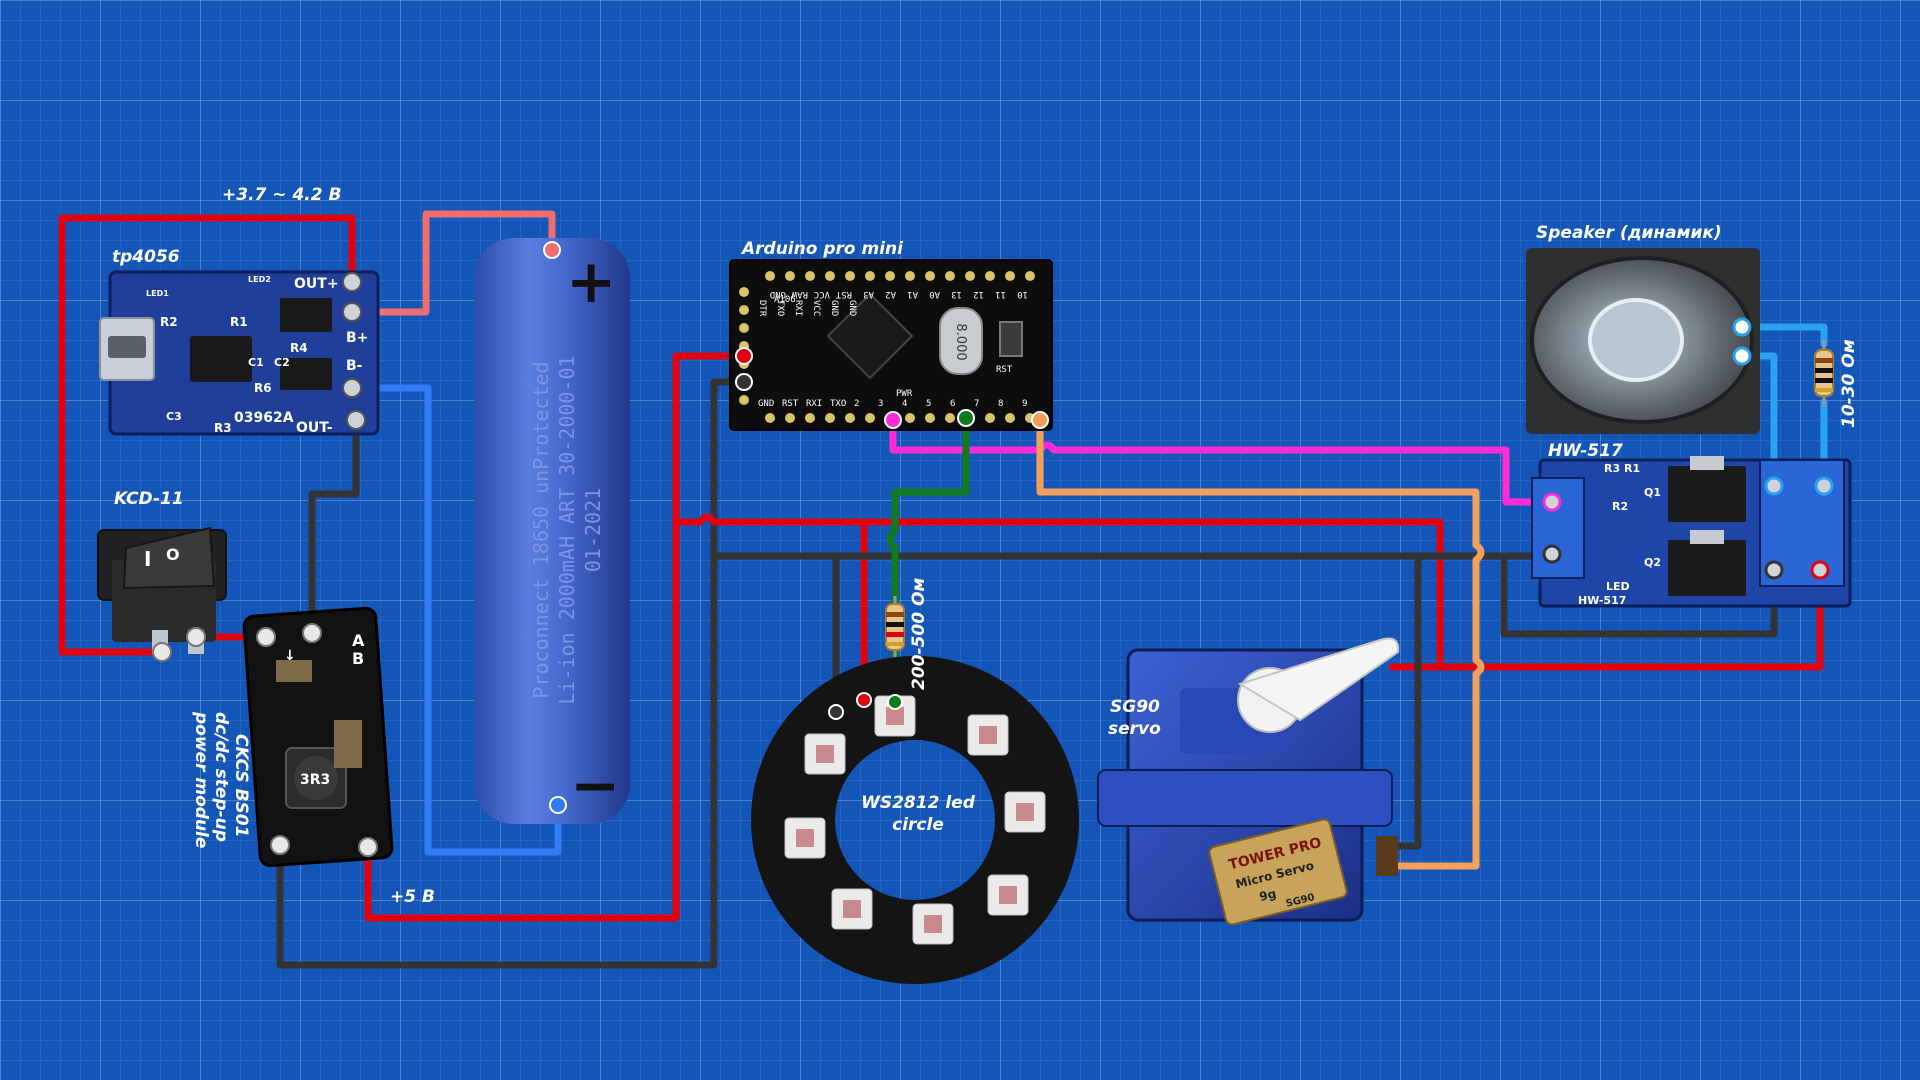  I want to click on label-speaker: Speaker (динамик), so click(1629, 233).